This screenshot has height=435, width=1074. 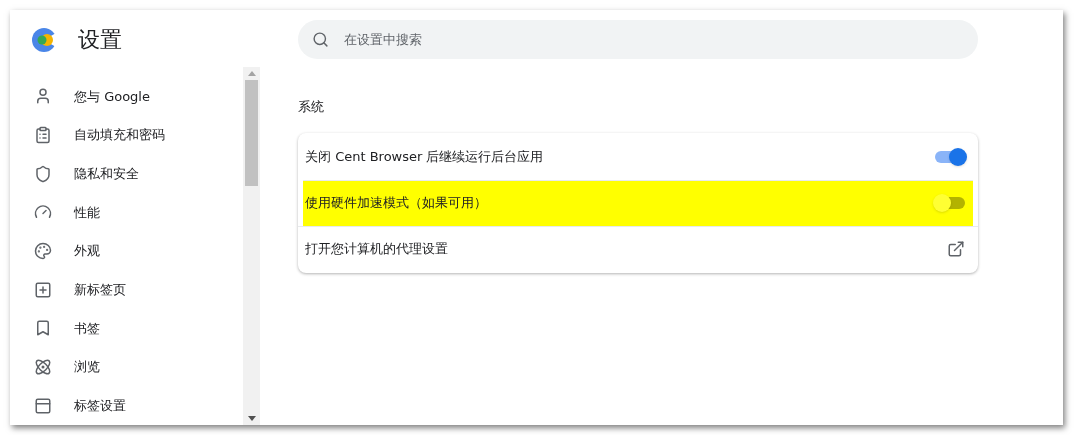 I want to click on atom-icon, so click(x=43, y=367).